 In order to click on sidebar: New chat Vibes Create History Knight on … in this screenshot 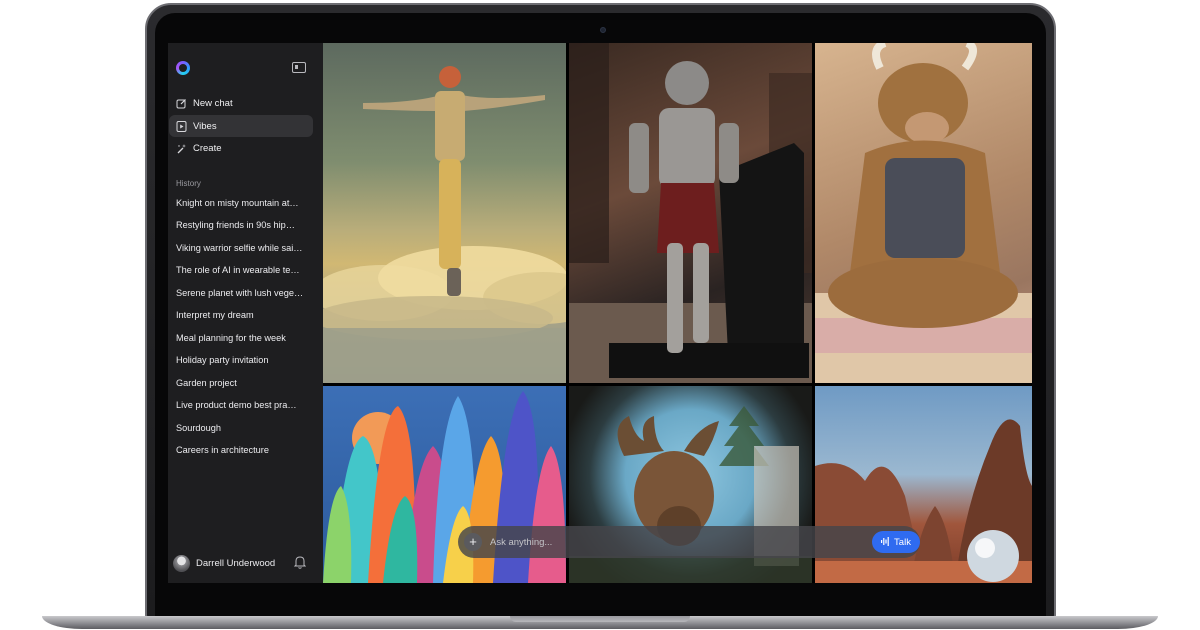, I will do `click(245, 313)`.